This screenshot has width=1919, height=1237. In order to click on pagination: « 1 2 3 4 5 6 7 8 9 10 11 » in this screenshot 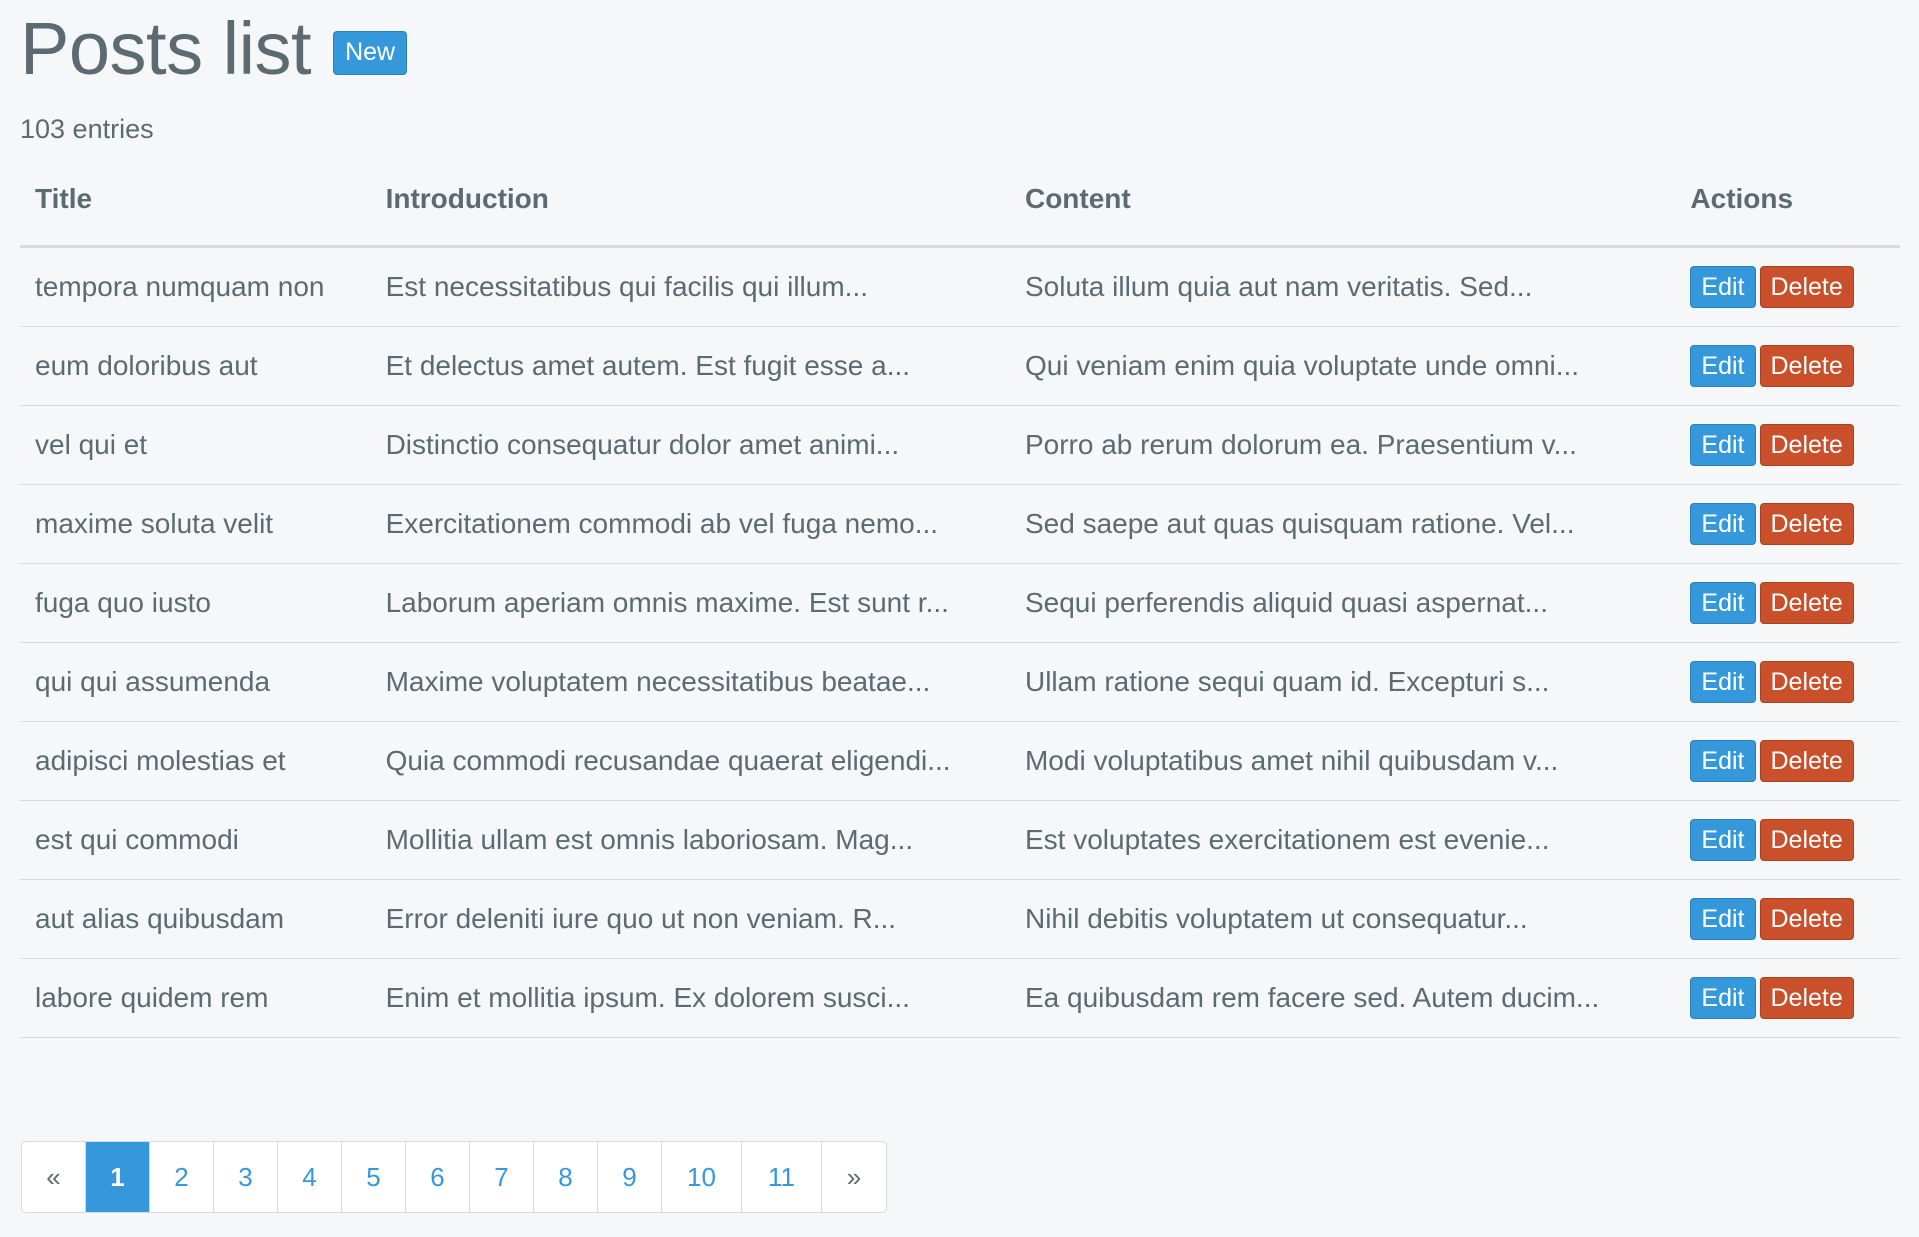, I will do `click(454, 1177)`.